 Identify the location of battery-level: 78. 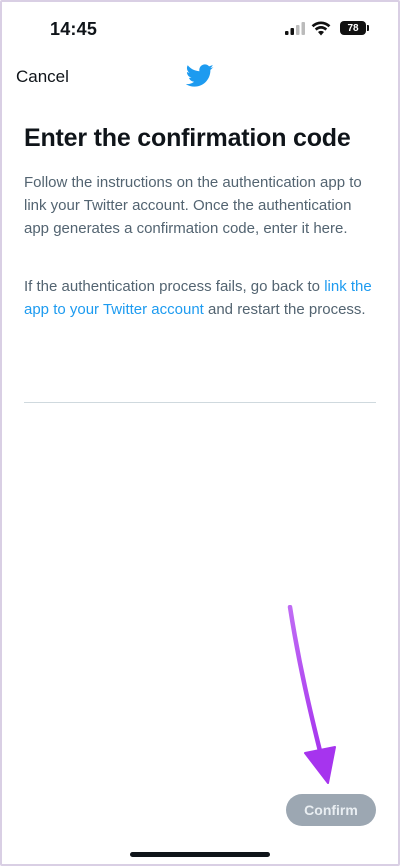
(353, 28).